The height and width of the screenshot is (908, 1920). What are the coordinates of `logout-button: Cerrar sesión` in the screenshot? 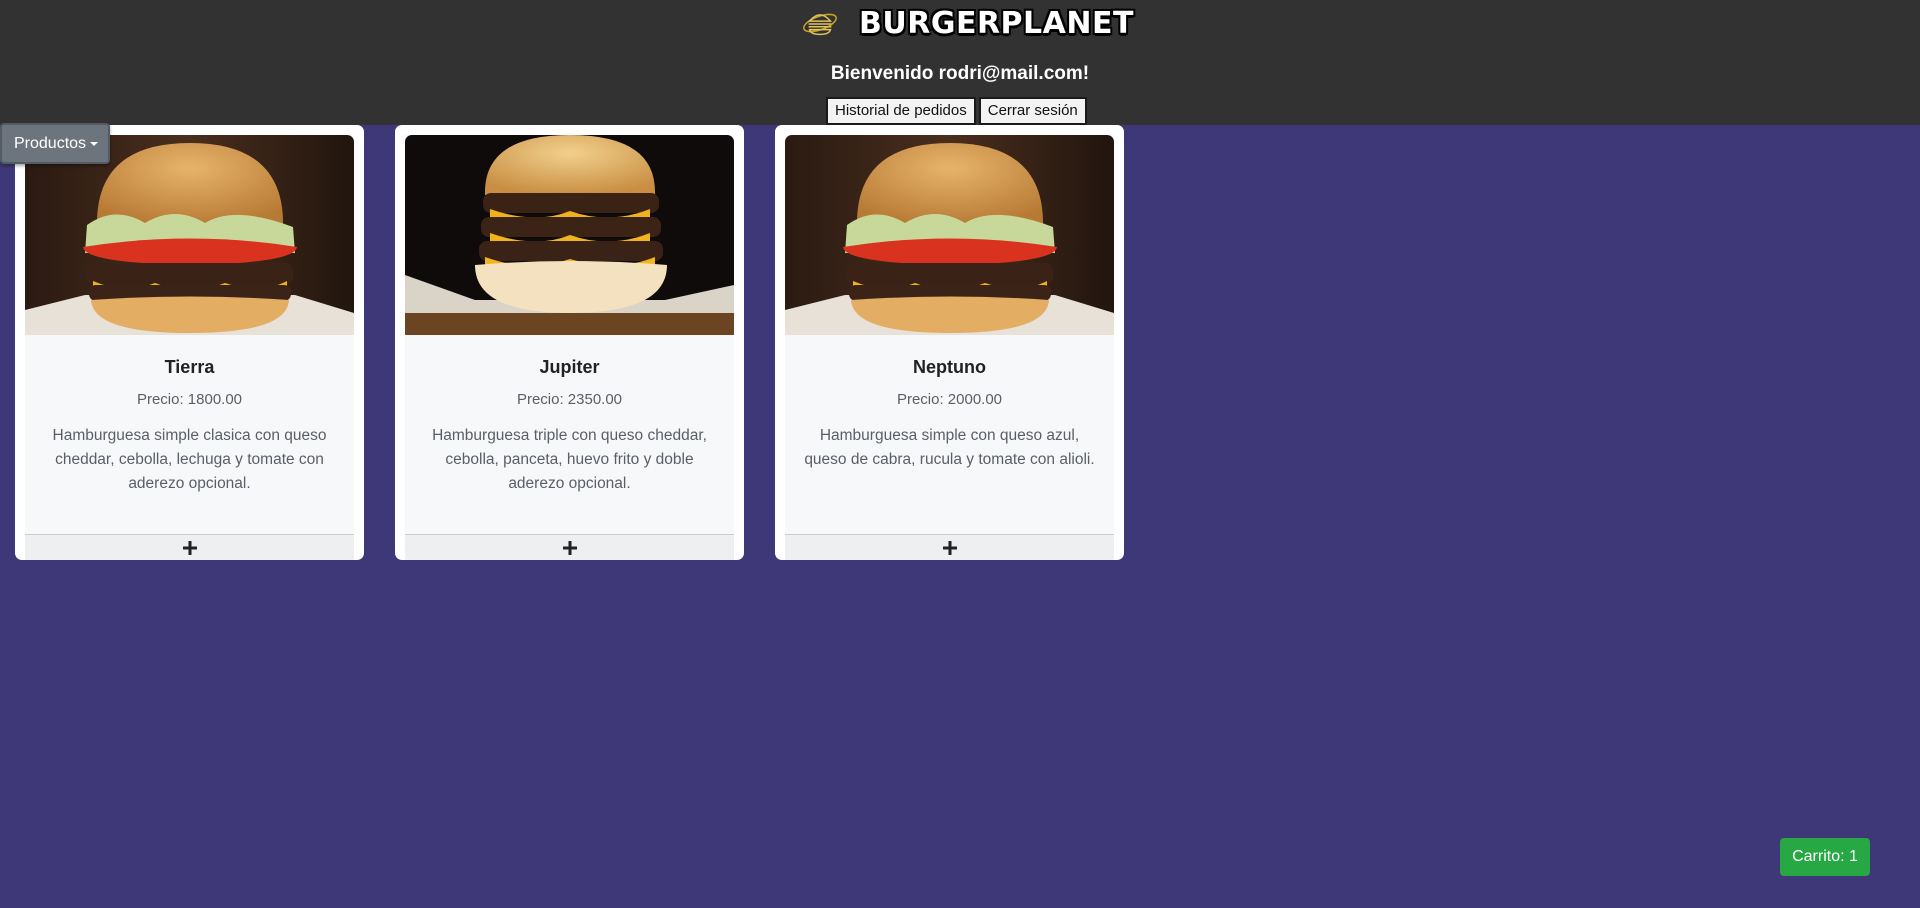 It's located at (1032, 111).